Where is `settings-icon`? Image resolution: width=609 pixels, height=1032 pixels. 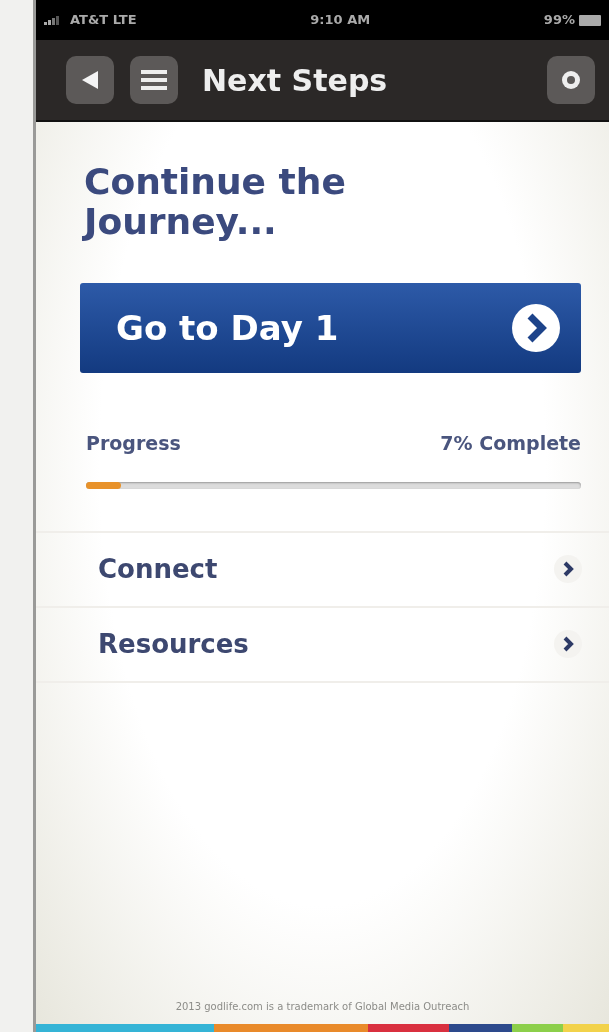 settings-icon is located at coordinates (571, 80).